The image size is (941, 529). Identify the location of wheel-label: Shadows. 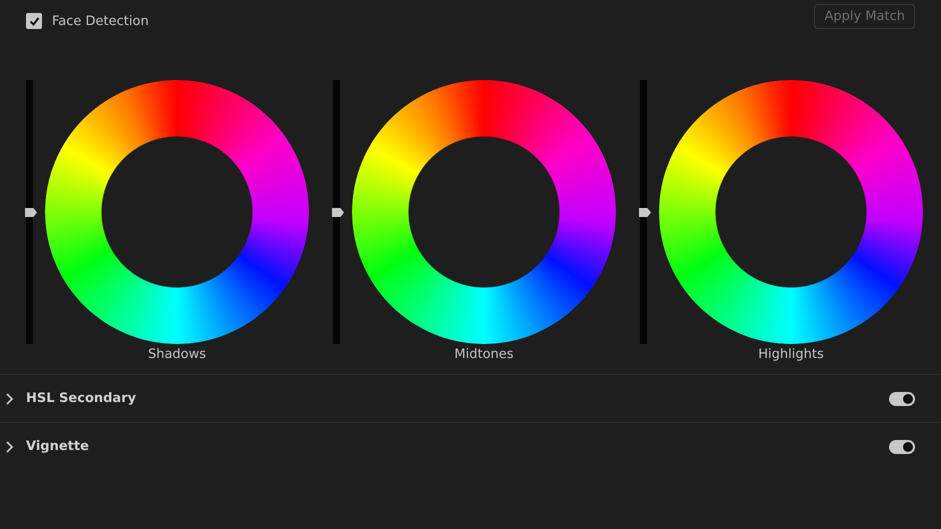
(177, 354).